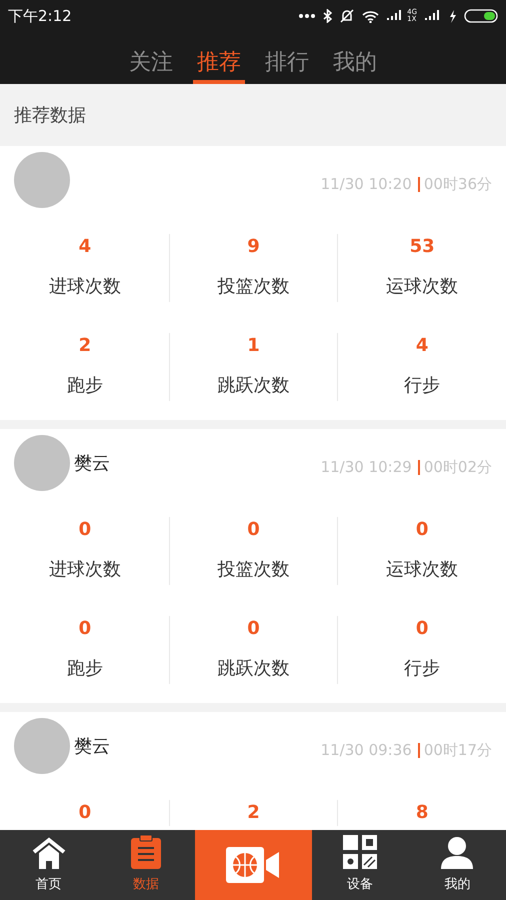  I want to click on tab: 推荐, so click(219, 64).